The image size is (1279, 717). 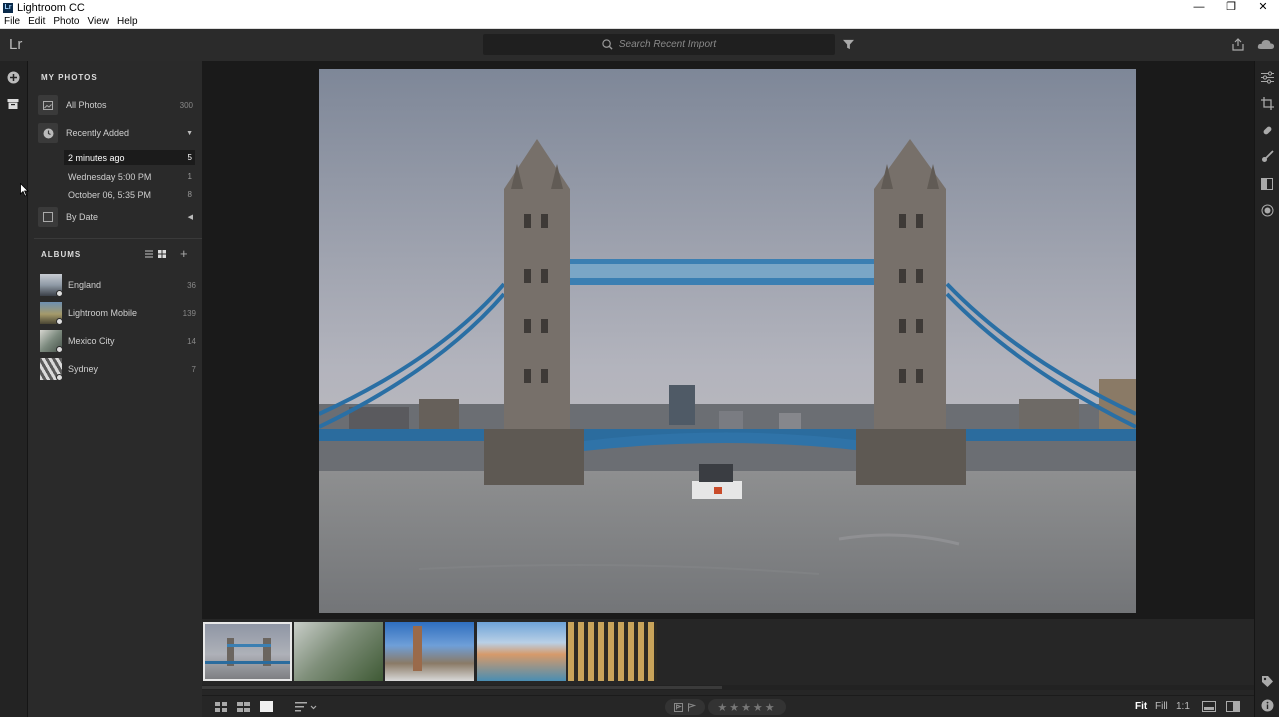 What do you see at coordinates (747, 707) in the screenshot?
I see `star-rating: ★★★★★` at bounding box center [747, 707].